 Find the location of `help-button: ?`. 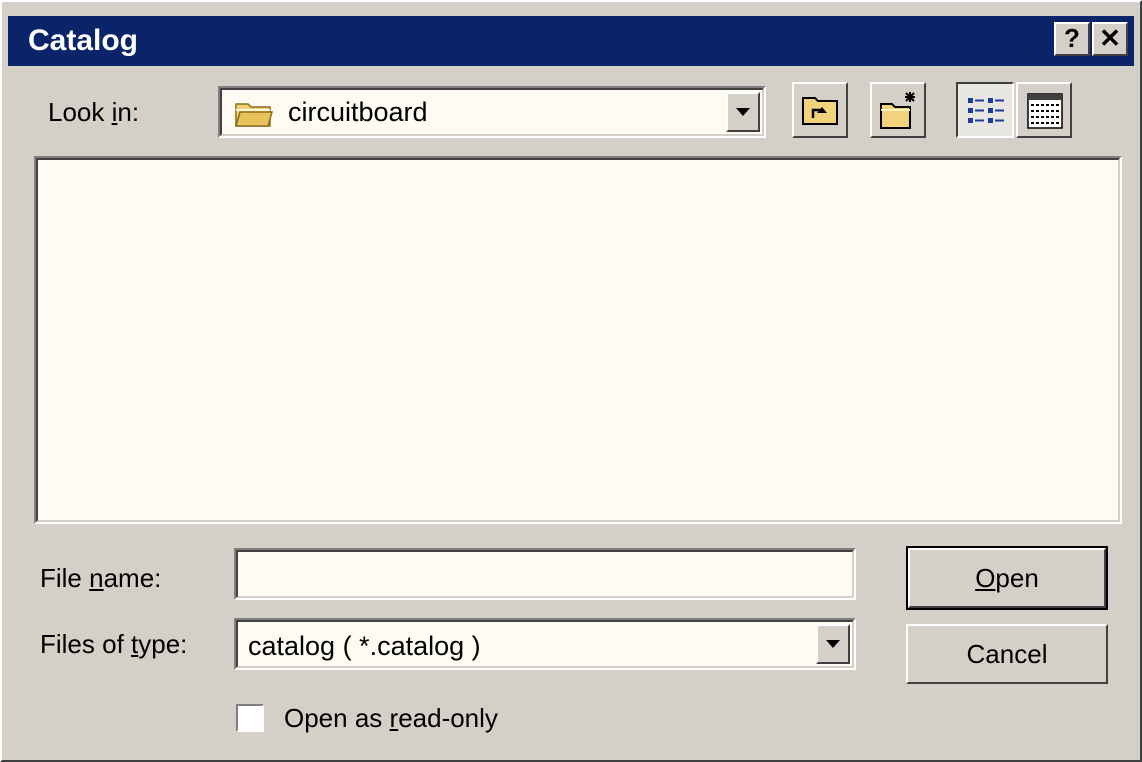

help-button: ? is located at coordinates (1072, 39).